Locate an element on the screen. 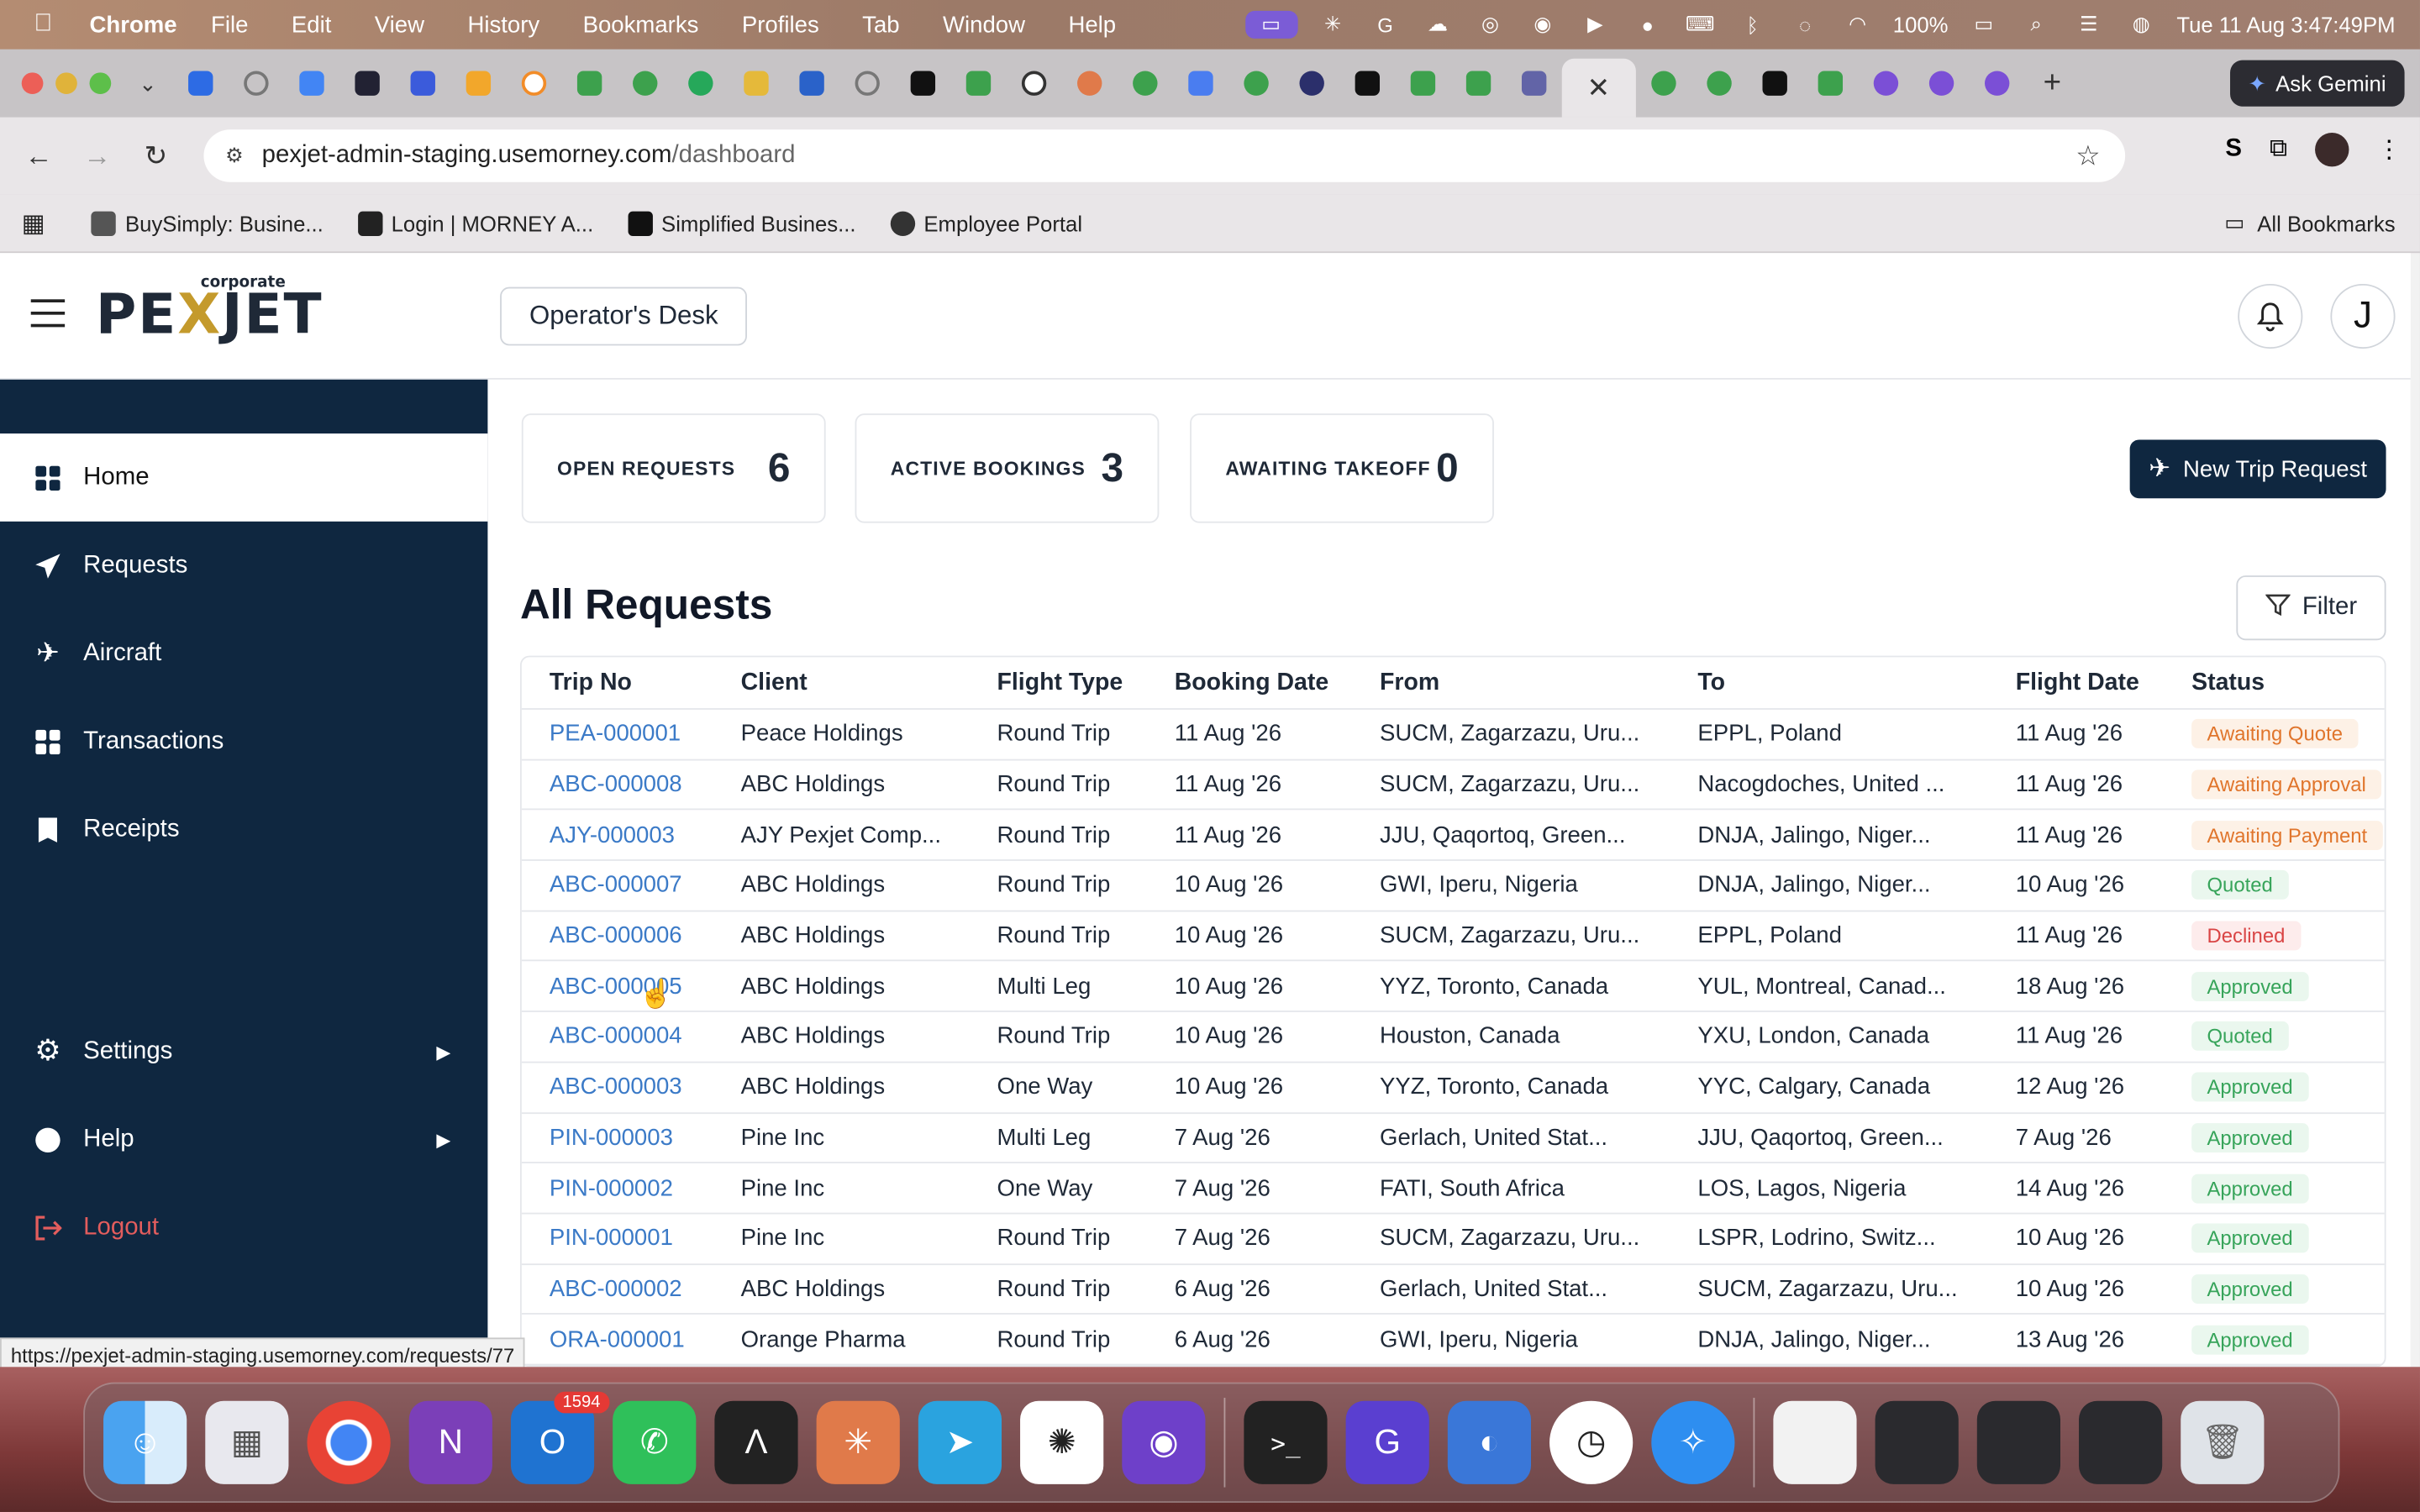 The height and width of the screenshot is (1512, 2420). safari-icon: ✧ is located at coordinates (1693, 1442).